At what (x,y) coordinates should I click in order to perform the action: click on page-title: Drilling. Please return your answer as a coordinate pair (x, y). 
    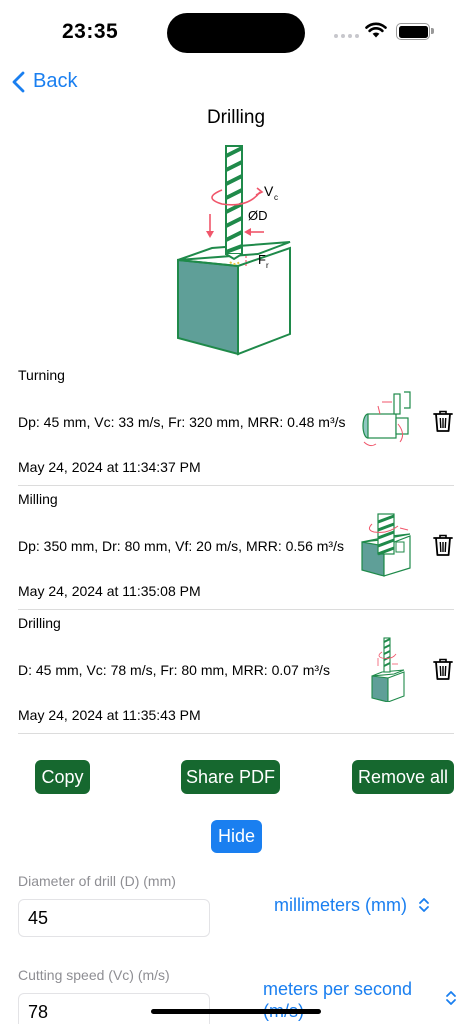
    Looking at the image, I should click on (236, 117).